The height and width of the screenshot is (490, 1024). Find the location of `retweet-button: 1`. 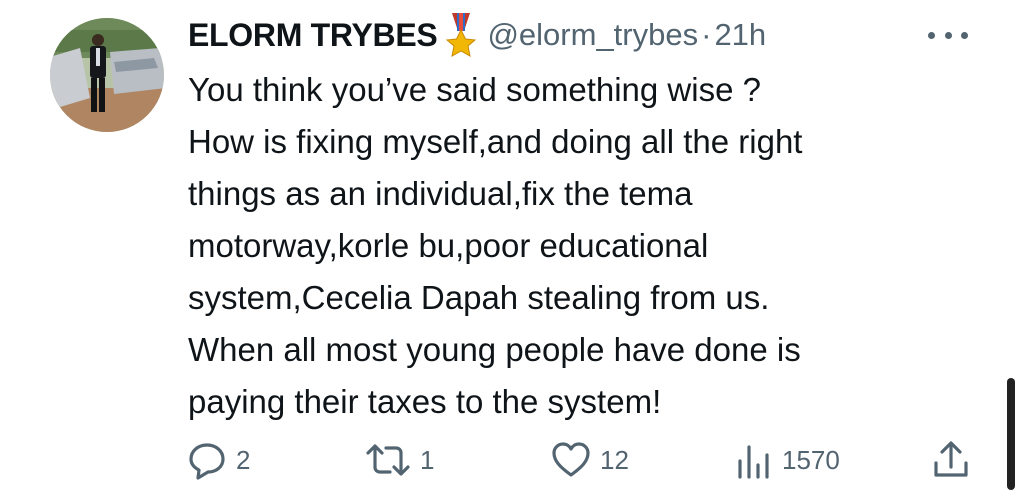

retweet-button: 1 is located at coordinates (399, 460).